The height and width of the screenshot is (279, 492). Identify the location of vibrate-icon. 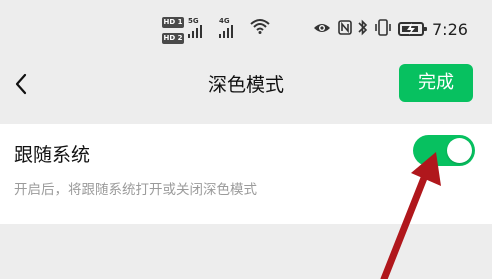
(383, 27).